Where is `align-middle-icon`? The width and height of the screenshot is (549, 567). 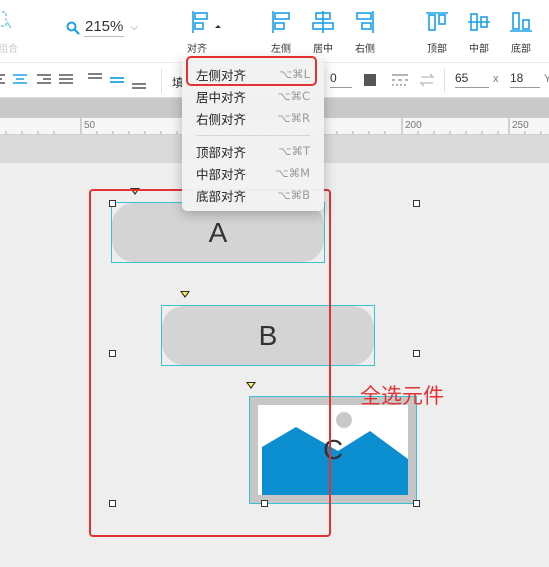
align-middle-icon is located at coordinates (479, 22).